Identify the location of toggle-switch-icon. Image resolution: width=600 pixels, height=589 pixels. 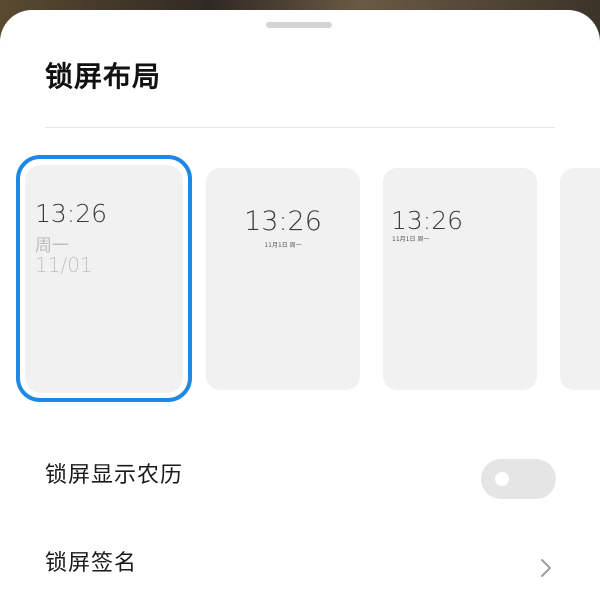
(502, 479).